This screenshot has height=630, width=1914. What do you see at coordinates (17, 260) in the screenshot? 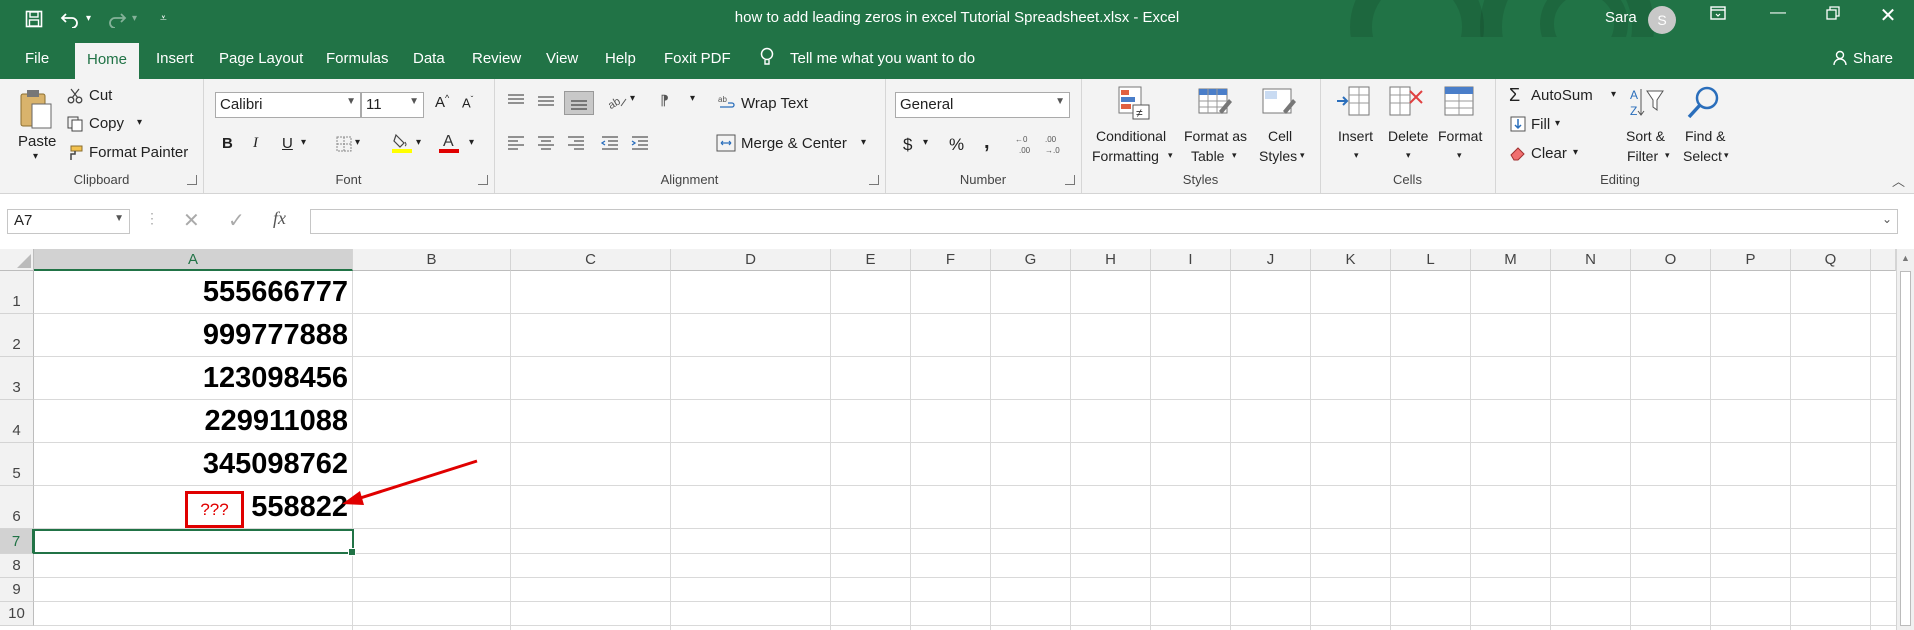
I see `select-all-corner` at bounding box center [17, 260].